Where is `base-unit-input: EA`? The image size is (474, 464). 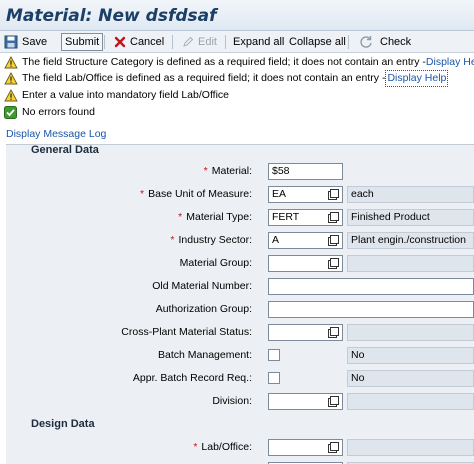 base-unit-input: EA is located at coordinates (305, 194).